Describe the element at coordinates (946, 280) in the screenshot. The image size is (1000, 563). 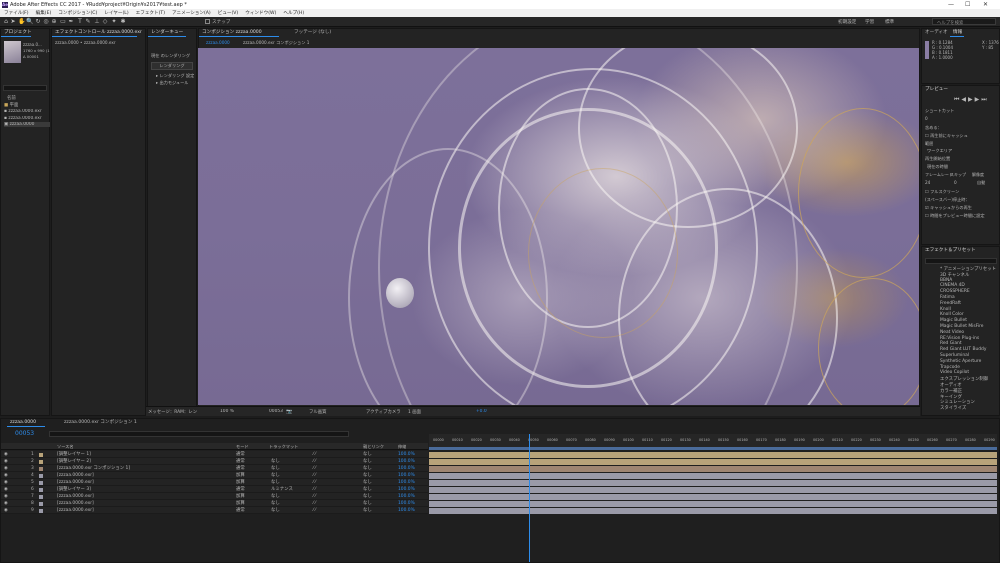
I see `effects-category-item: BBNA` at that location.